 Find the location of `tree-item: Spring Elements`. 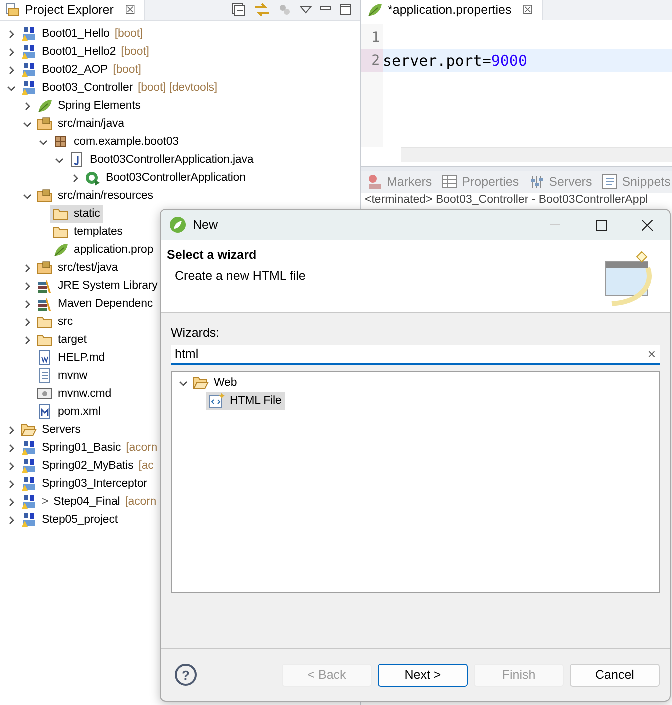

tree-item: Spring Elements is located at coordinates (89, 106).